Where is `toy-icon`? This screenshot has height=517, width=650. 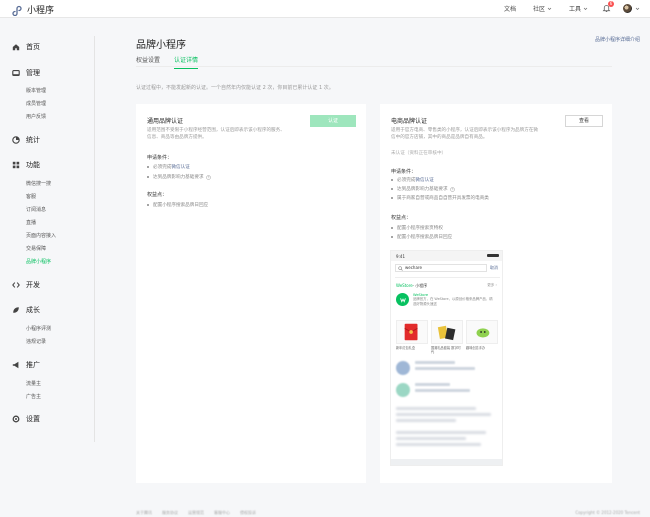
toy-icon is located at coordinates (483, 333).